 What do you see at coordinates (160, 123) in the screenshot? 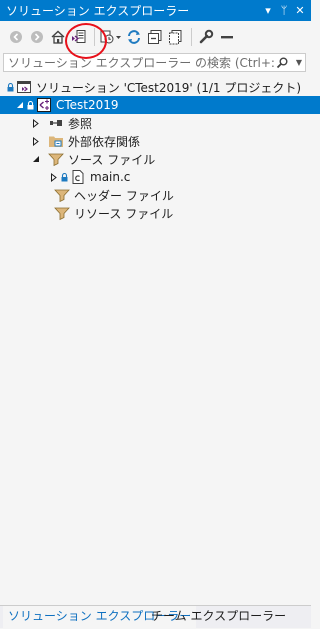
I see `tree-item-references: 参照` at bounding box center [160, 123].